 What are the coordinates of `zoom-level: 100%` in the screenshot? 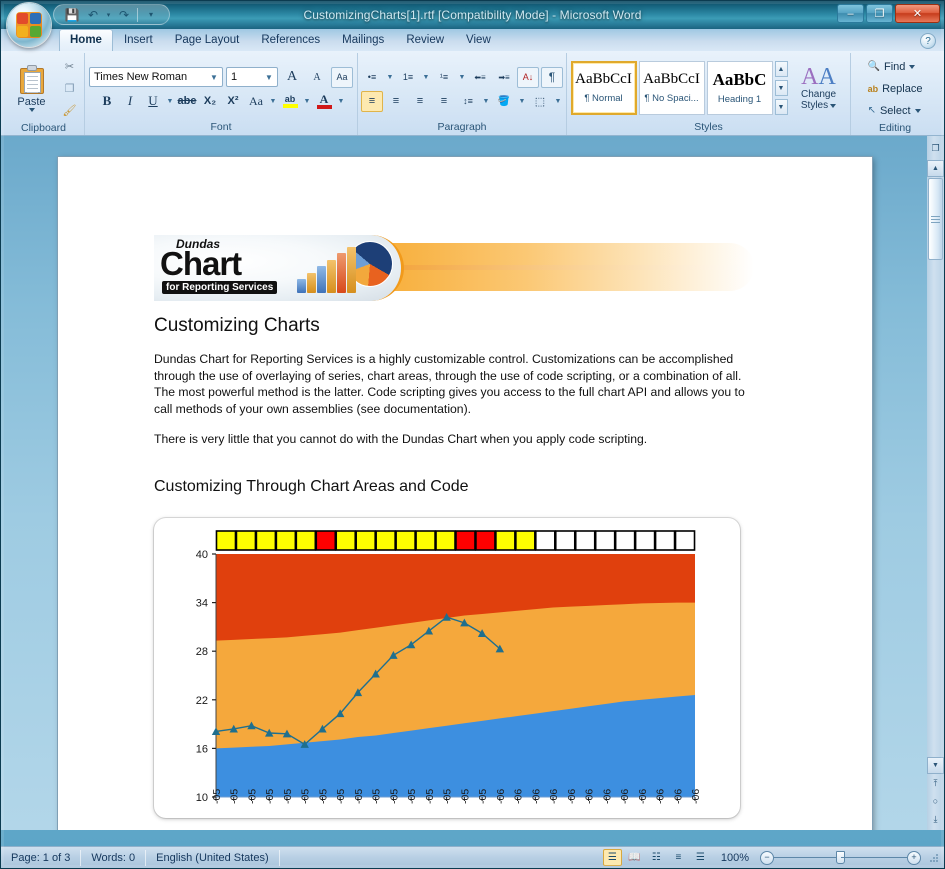 It's located at (735, 858).